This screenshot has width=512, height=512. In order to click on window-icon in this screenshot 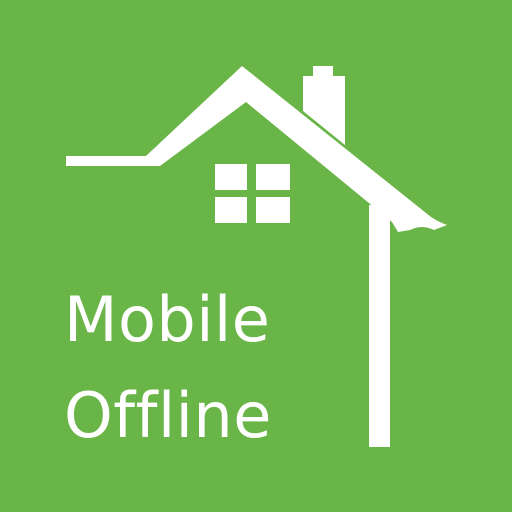, I will do `click(252, 193)`.